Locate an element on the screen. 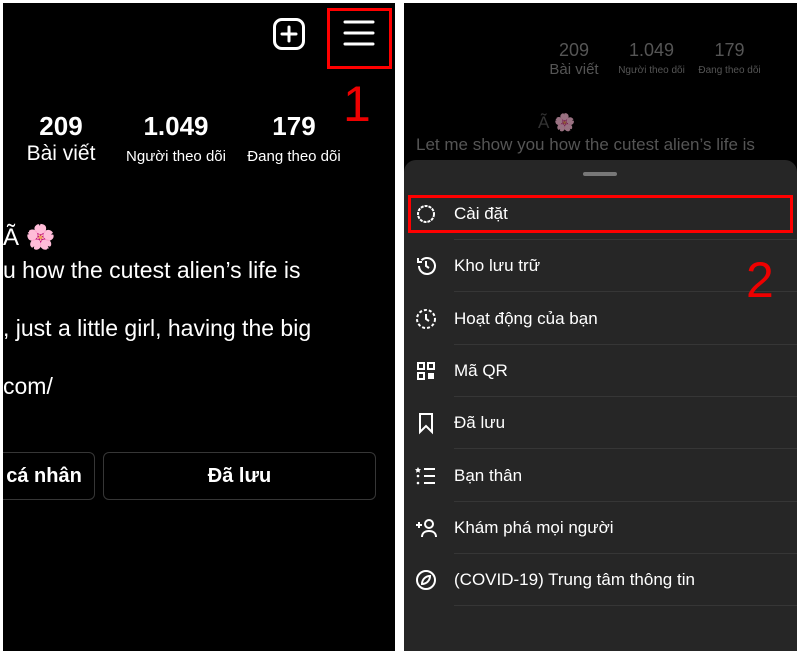 This screenshot has width=800, height=655. saved-button: Đã lưu is located at coordinates (239, 476).